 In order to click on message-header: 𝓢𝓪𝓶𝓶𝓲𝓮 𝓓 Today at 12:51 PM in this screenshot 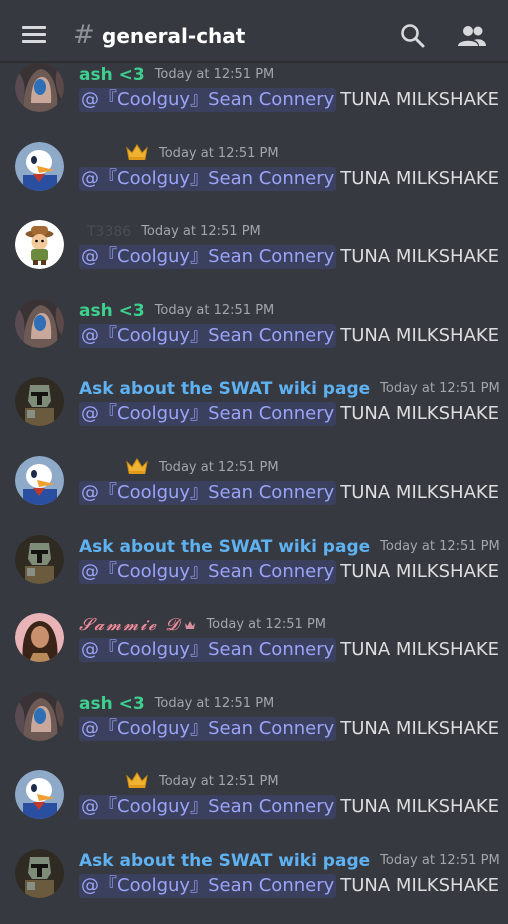, I will do `click(202, 626)`.